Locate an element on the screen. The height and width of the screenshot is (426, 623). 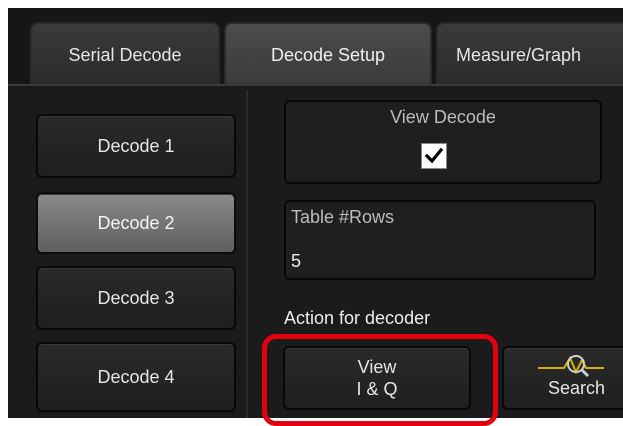
tab-label: Serial Decode is located at coordinates (125, 54).